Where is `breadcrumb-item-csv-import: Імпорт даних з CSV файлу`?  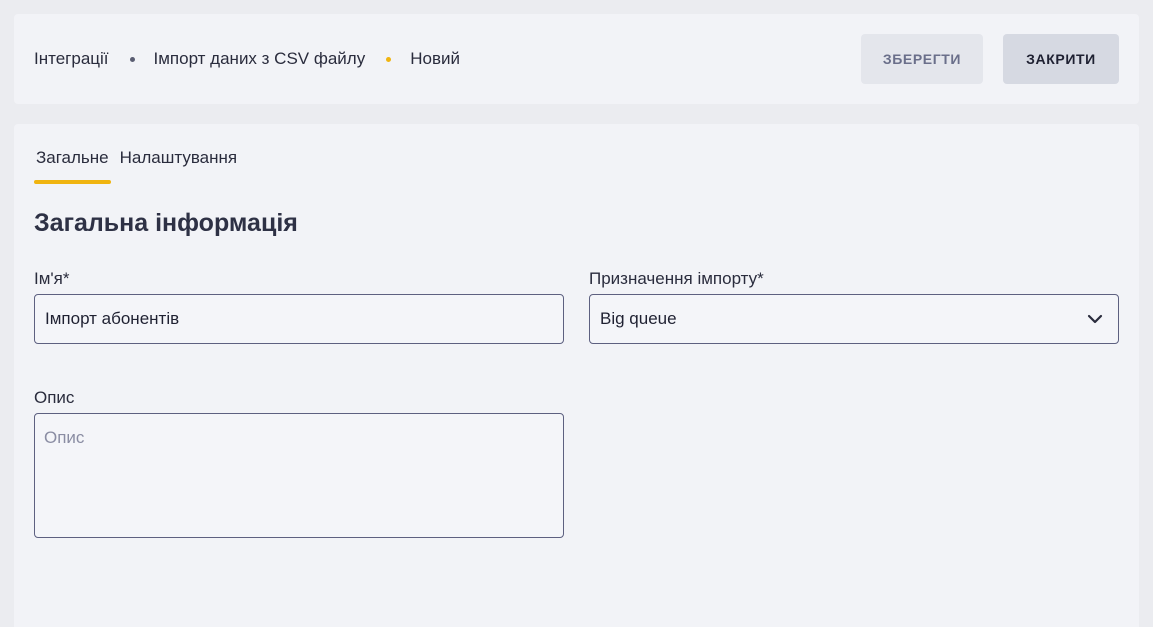 breadcrumb-item-csv-import: Імпорт даних з CSV файлу is located at coordinates (260, 59).